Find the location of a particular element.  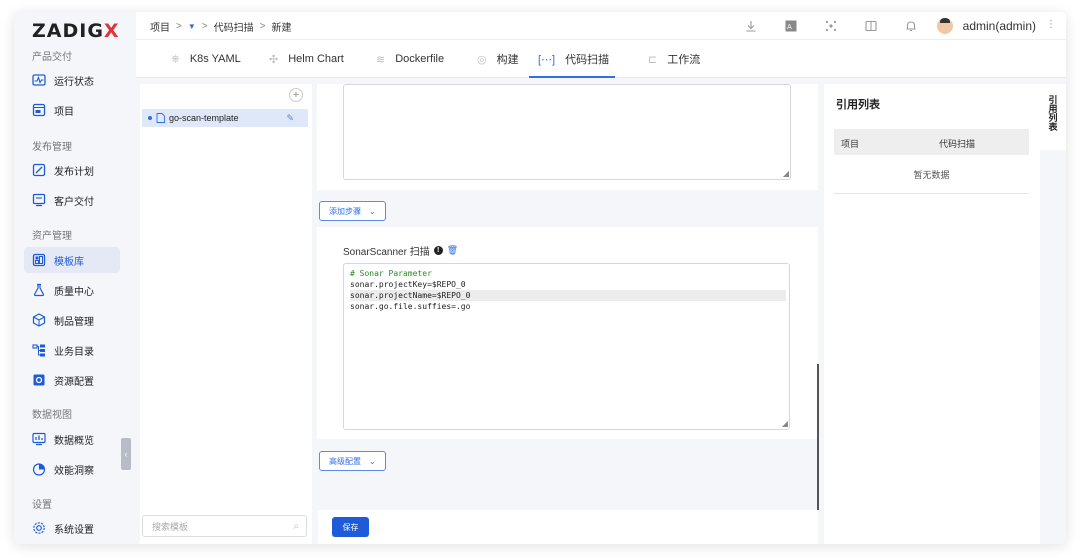

step-title-text: SonarScanner 扫描 is located at coordinates (386, 252).